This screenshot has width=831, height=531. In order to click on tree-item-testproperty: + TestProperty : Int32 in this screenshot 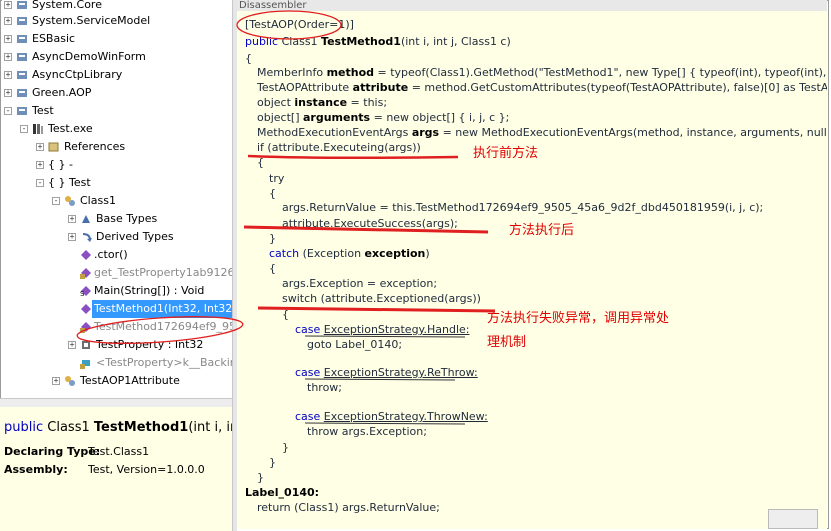, I will do `click(117, 345)`.